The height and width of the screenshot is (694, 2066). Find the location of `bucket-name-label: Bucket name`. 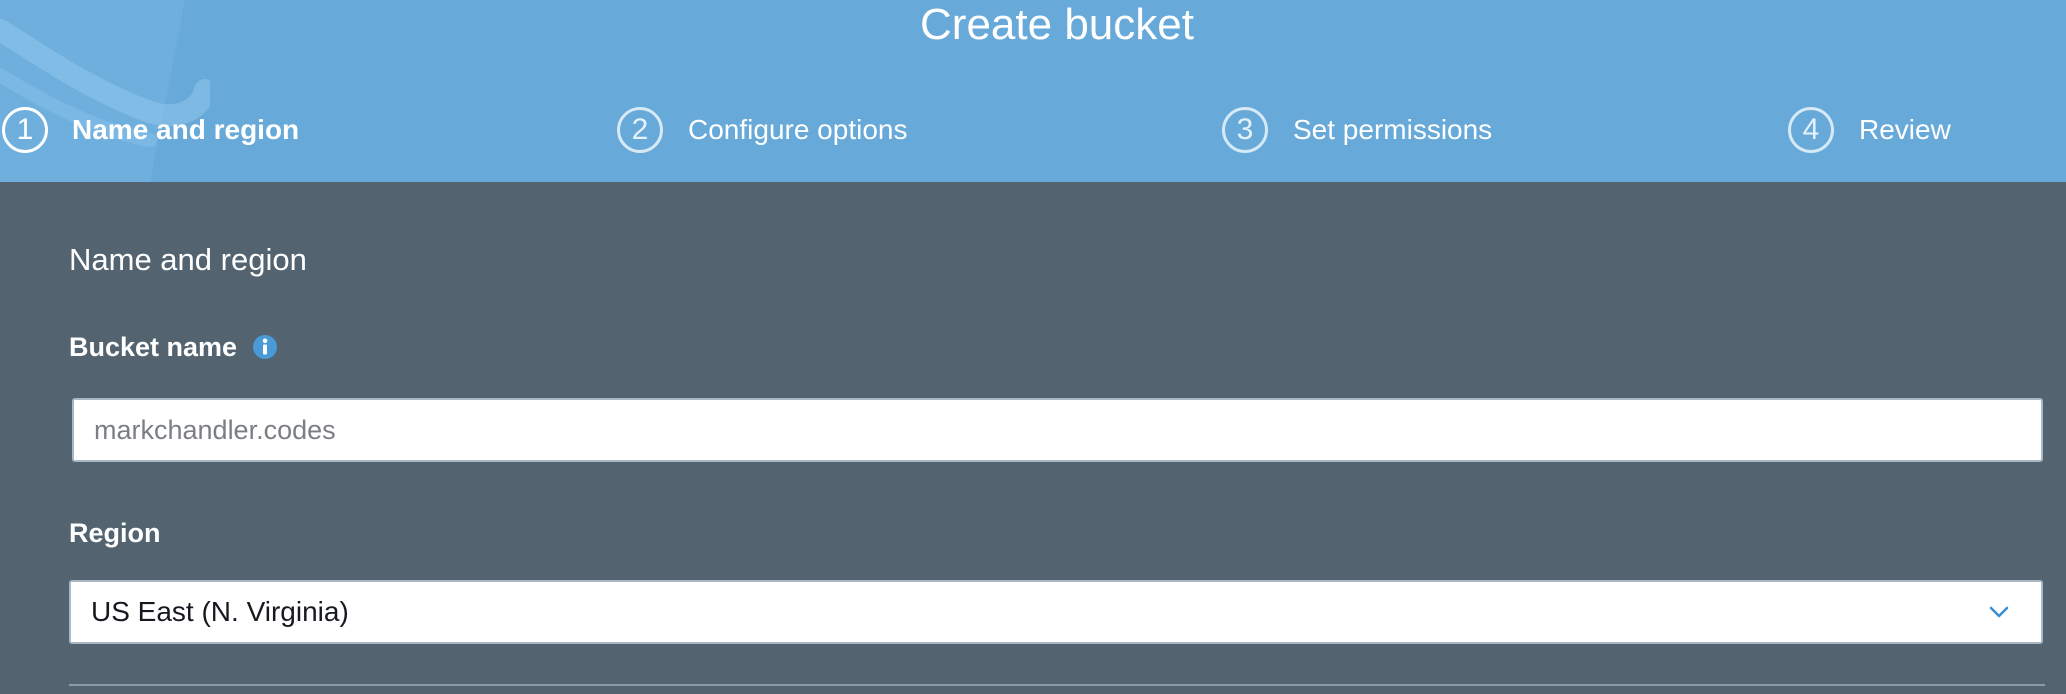

bucket-name-label: Bucket name is located at coordinates (153, 346).